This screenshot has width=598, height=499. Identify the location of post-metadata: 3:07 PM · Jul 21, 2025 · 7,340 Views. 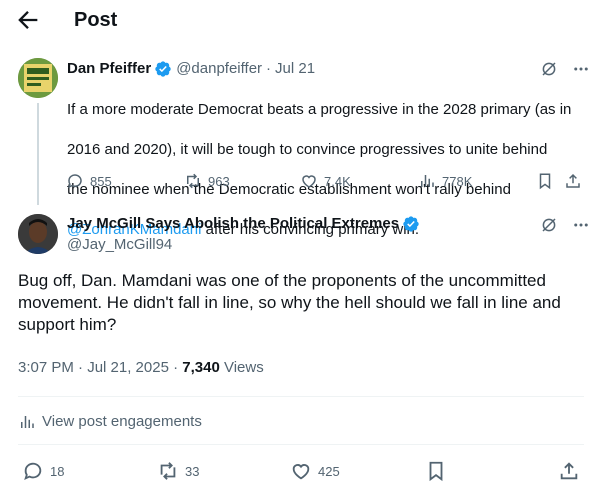
(141, 368).